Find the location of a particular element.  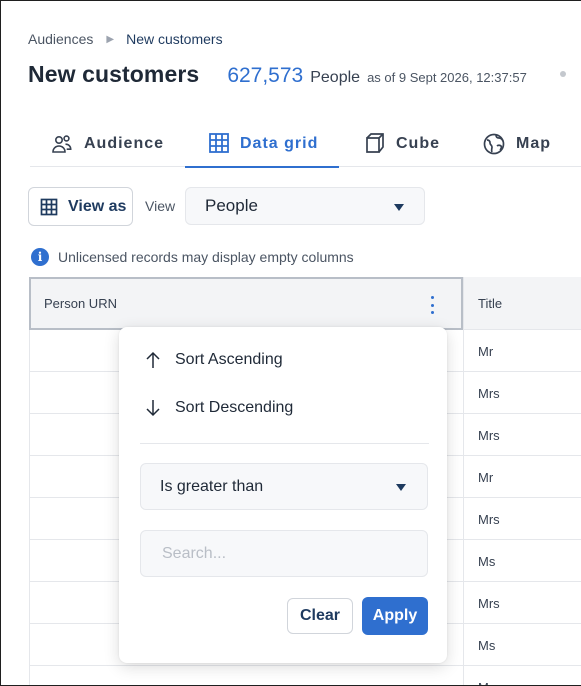

view-select: People is located at coordinates (305, 206).